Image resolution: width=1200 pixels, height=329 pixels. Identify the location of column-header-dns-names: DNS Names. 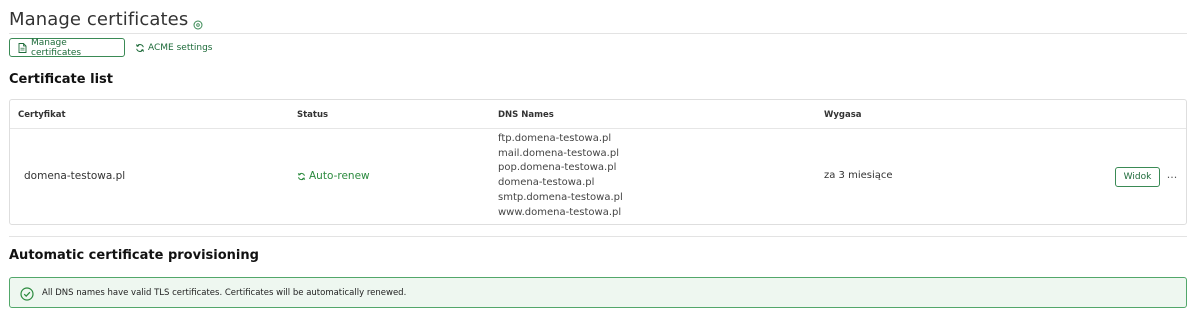
(526, 115).